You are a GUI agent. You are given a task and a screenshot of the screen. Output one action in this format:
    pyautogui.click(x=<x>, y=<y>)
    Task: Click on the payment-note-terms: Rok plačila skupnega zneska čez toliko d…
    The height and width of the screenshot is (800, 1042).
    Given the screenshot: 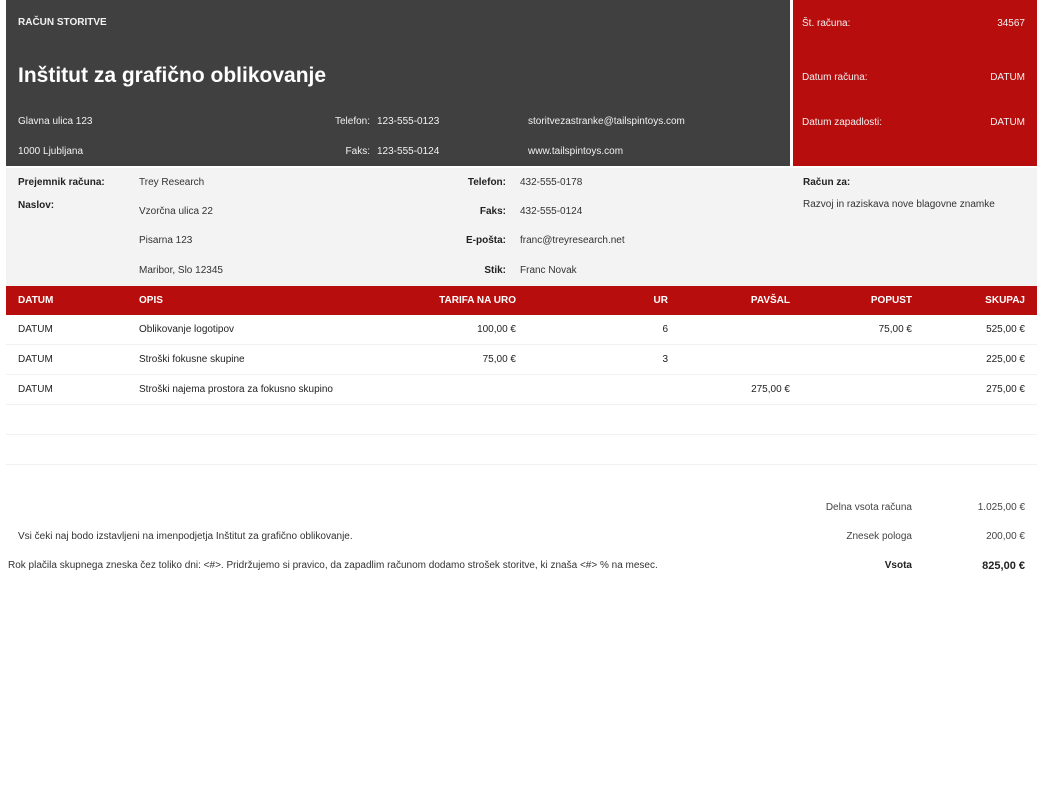 What is the action you would take?
    pyautogui.click(x=333, y=565)
    